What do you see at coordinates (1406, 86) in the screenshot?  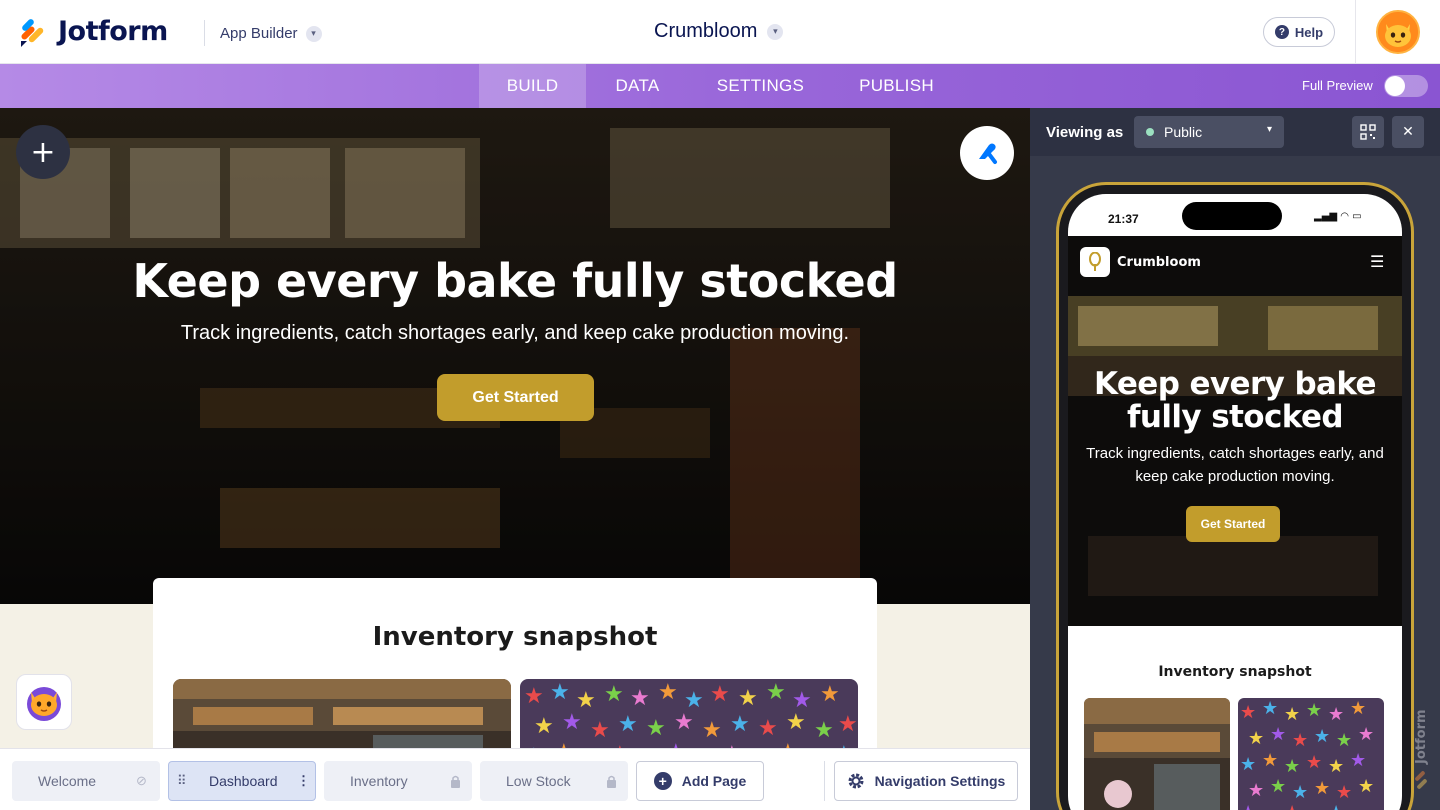 I see `full-preview-toggle` at bounding box center [1406, 86].